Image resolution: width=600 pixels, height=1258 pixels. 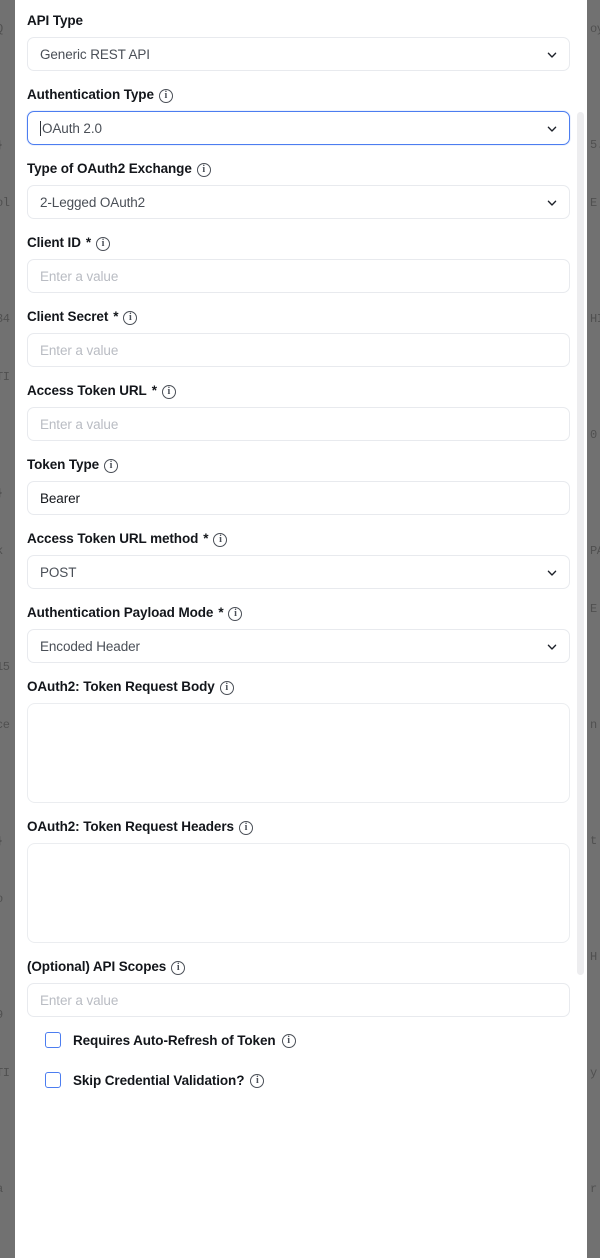 I want to click on field-label-oauth2-token-request-headers: OAuth2: Token Request Headers, so click(x=298, y=827).